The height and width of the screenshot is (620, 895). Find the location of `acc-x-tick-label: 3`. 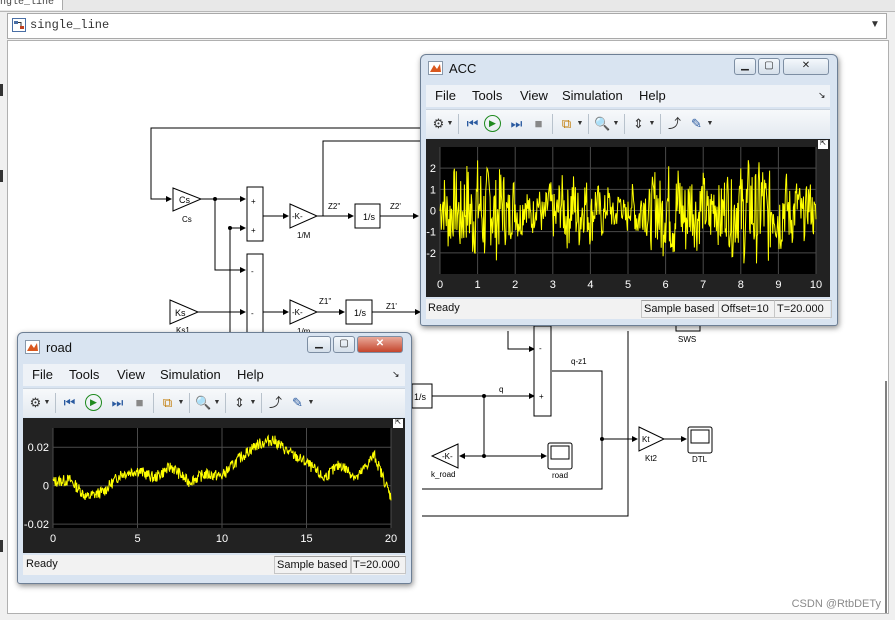

acc-x-tick-label: 3 is located at coordinates (553, 285).